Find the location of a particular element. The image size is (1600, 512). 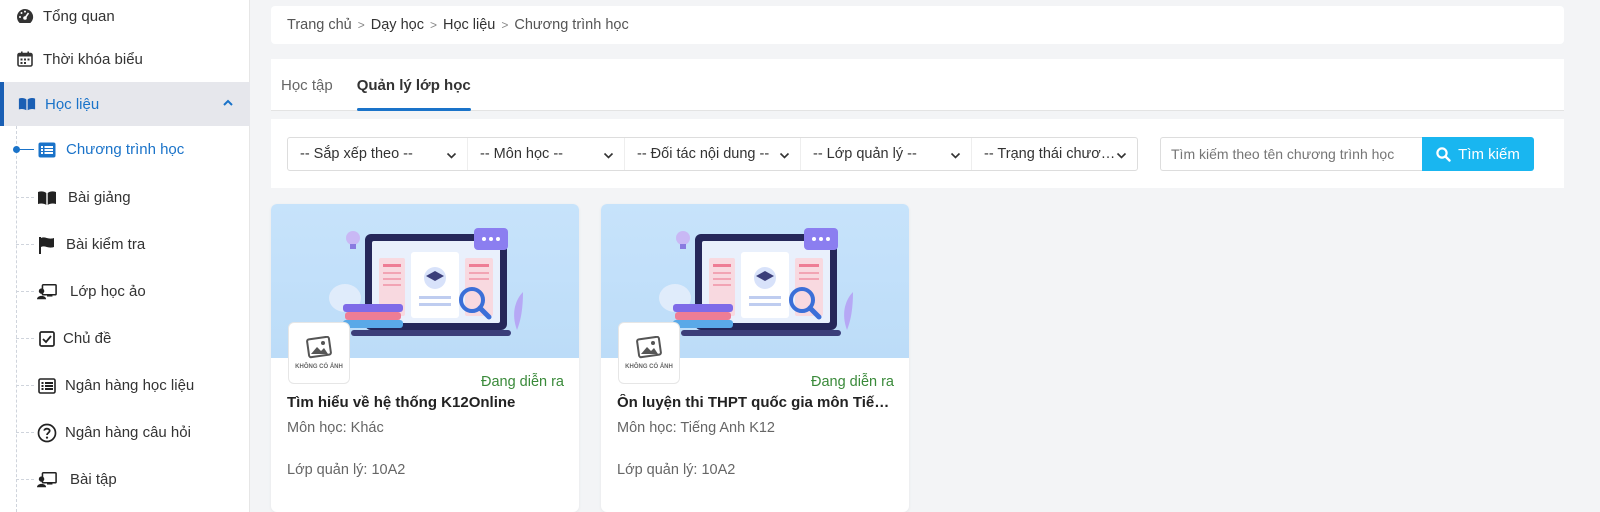

sidebar-item-label: Ngân hàng câu hỏi is located at coordinates (128, 432).